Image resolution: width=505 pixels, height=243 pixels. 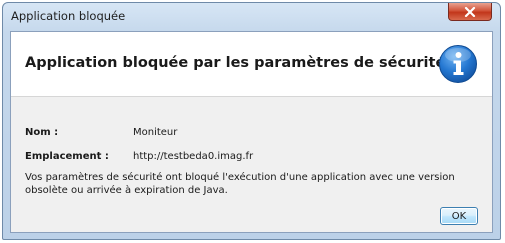 I want to click on close-x-icon, so click(x=470, y=11).